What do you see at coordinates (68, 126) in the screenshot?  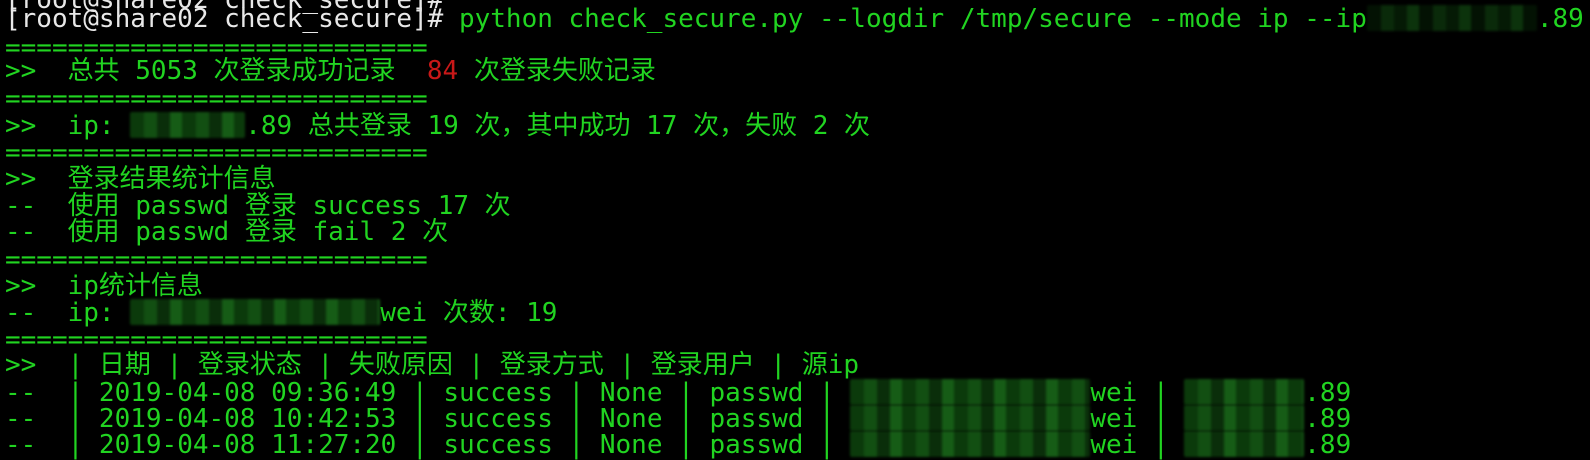 I see `ip-summary-prefix: >> ip:` at bounding box center [68, 126].